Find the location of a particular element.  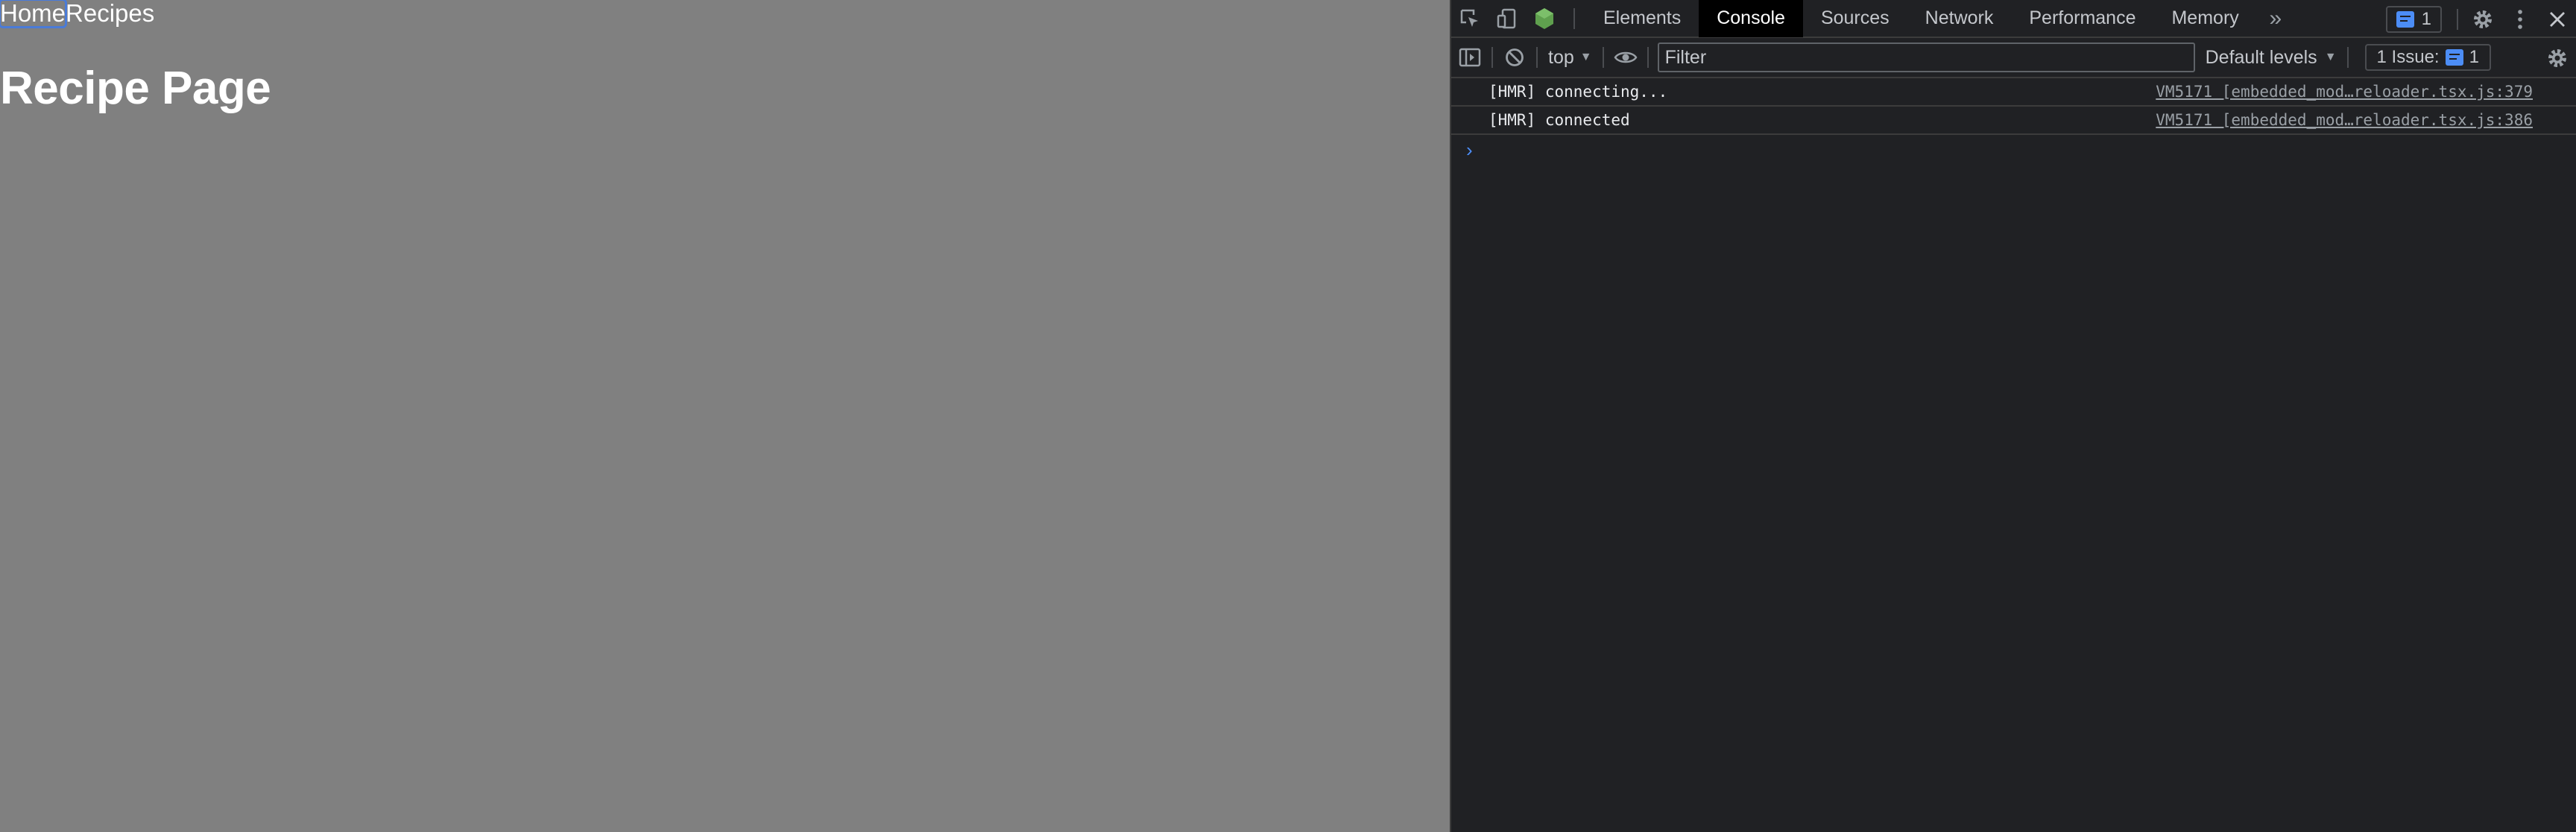

issues-badge: 1 is located at coordinates (2413, 19).